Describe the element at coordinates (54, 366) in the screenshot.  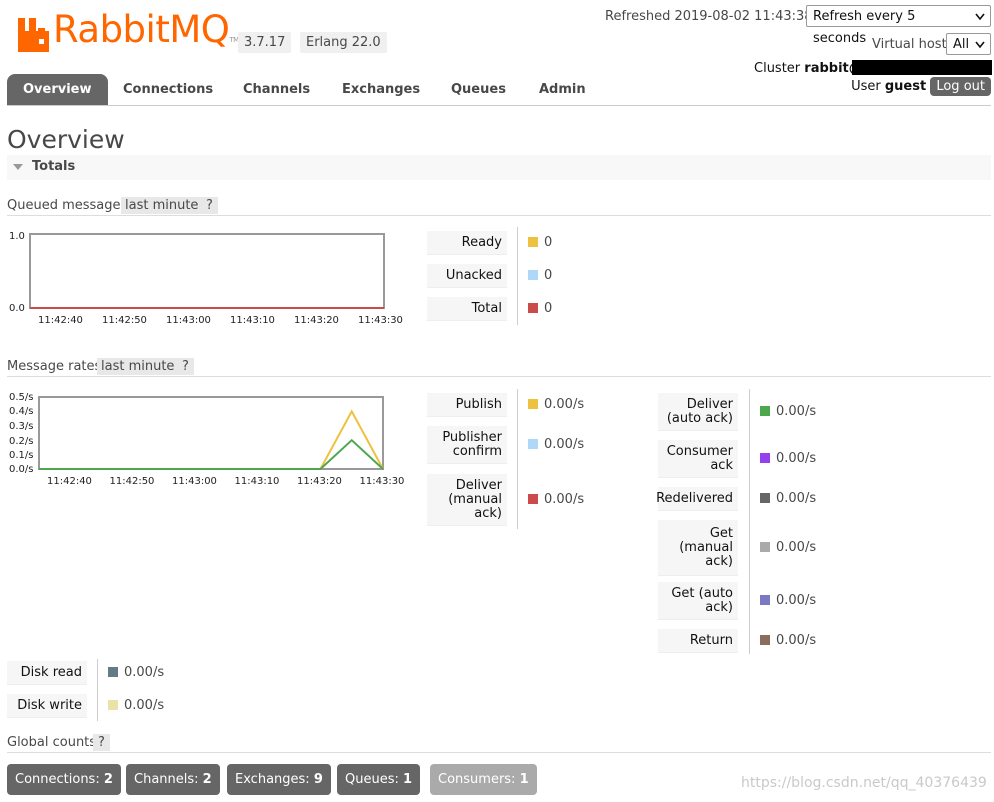
I see `message-rates-title: Message rates` at that location.